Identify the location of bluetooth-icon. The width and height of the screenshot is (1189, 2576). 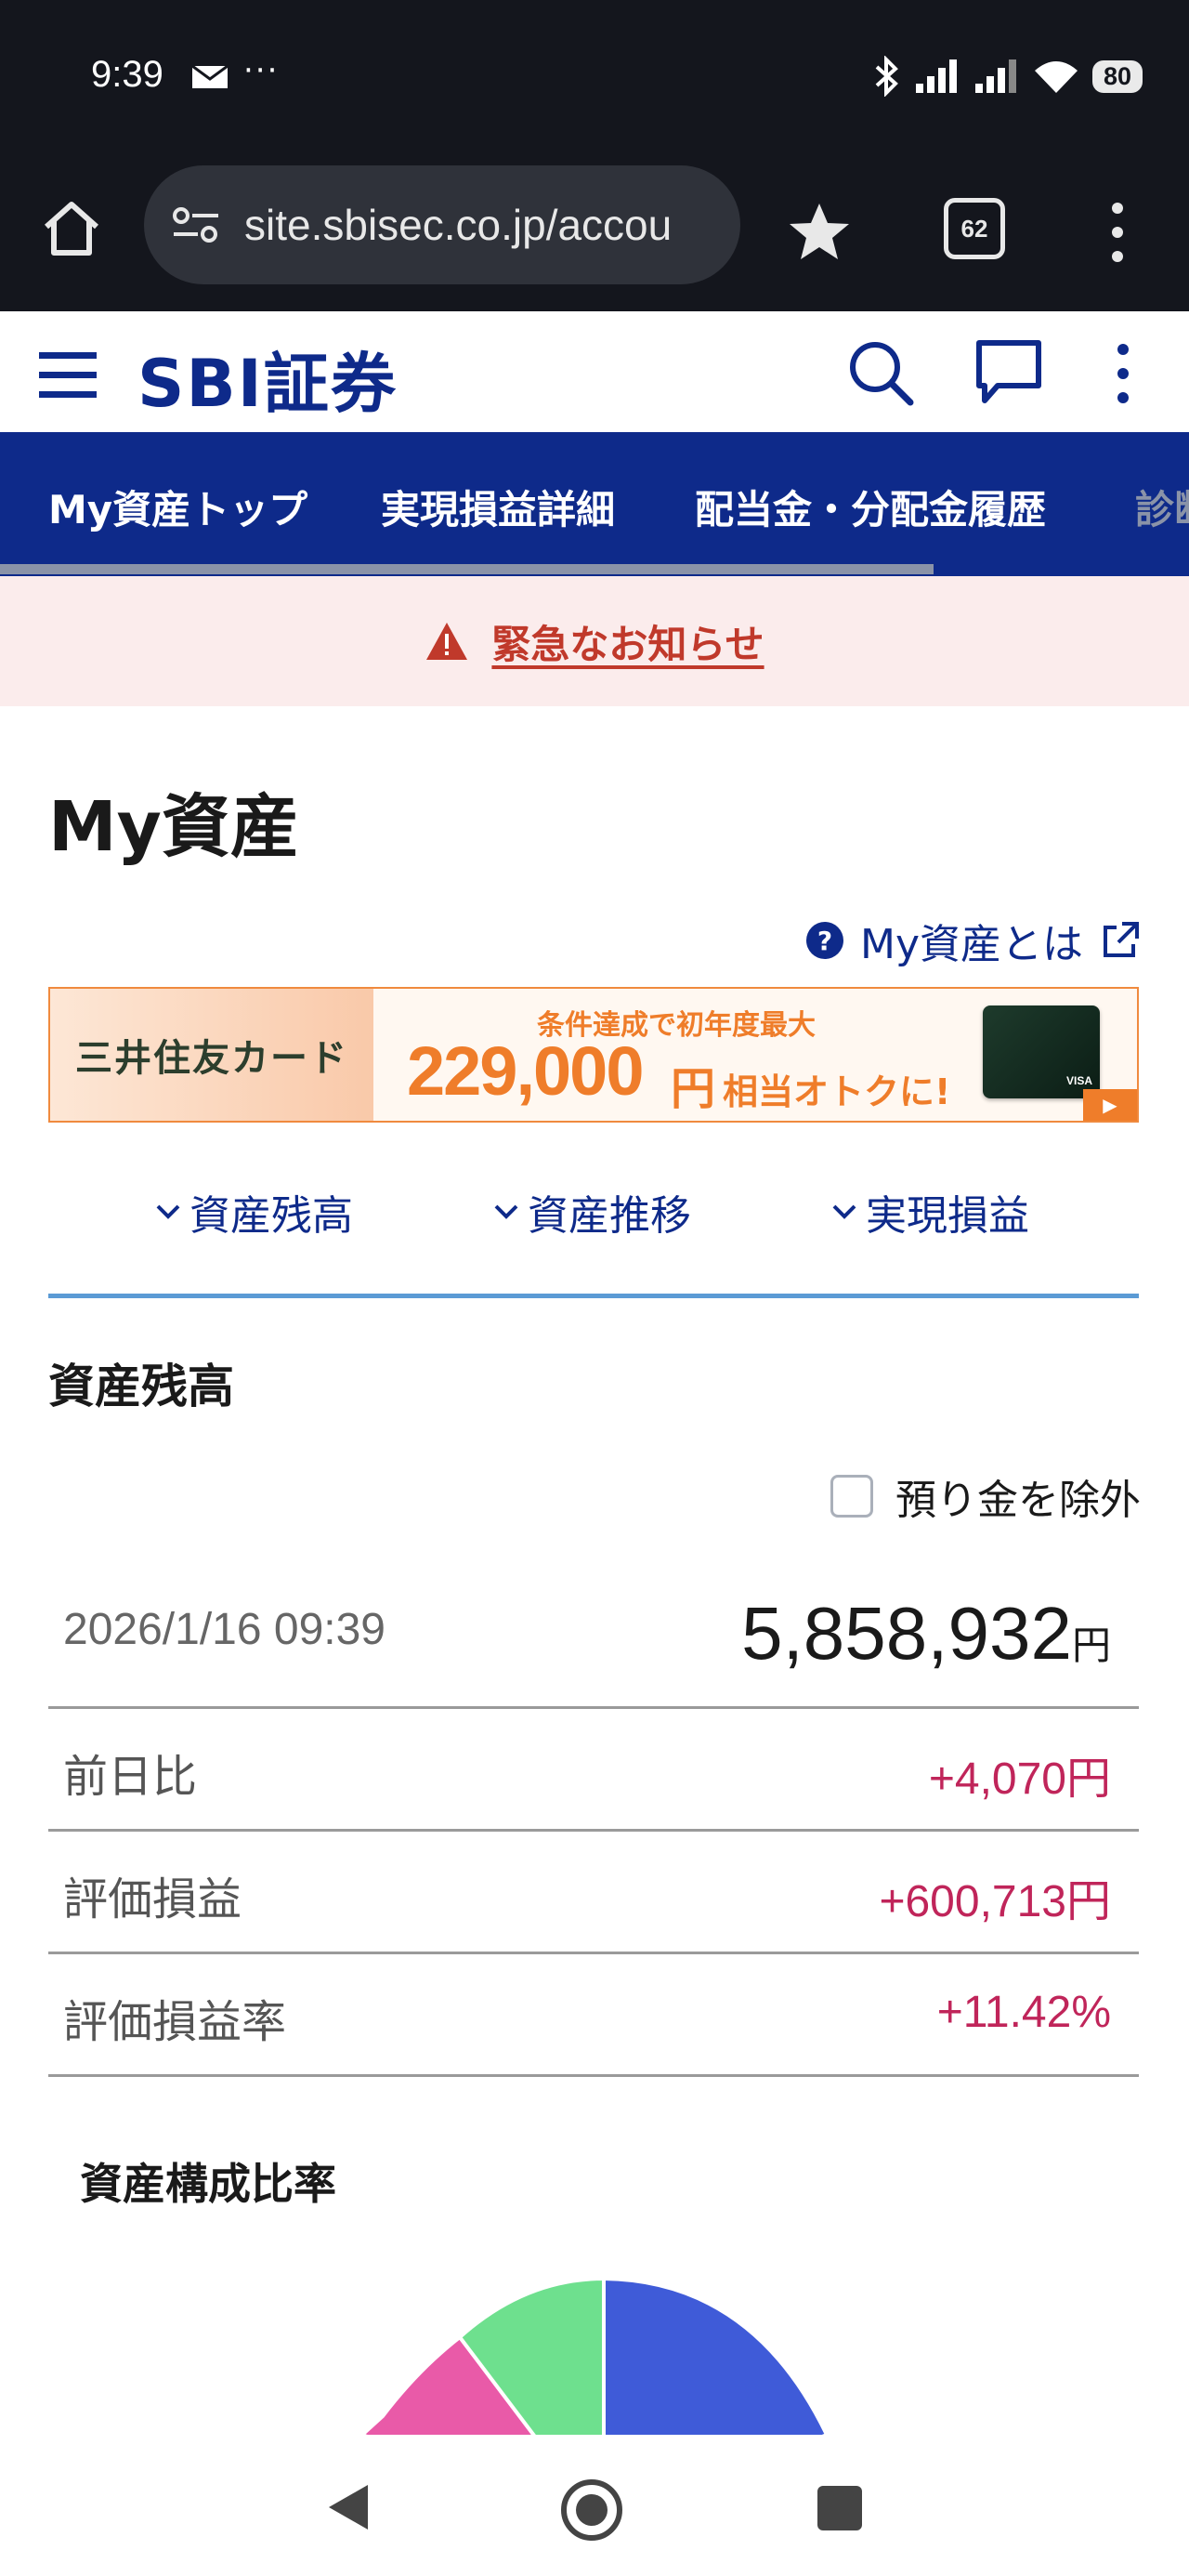
(886, 76).